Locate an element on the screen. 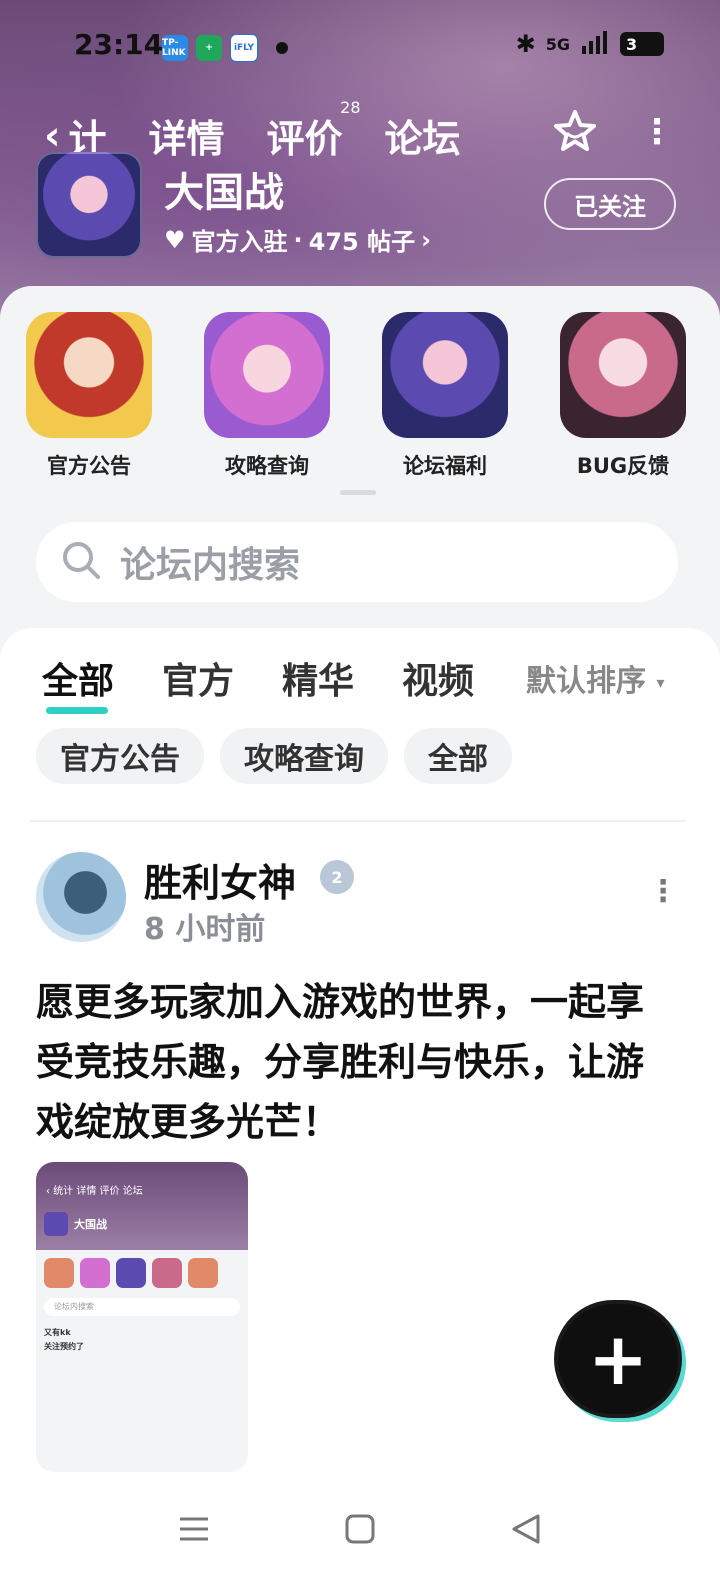  quick-link-label: 攻略查询 is located at coordinates (267, 466).